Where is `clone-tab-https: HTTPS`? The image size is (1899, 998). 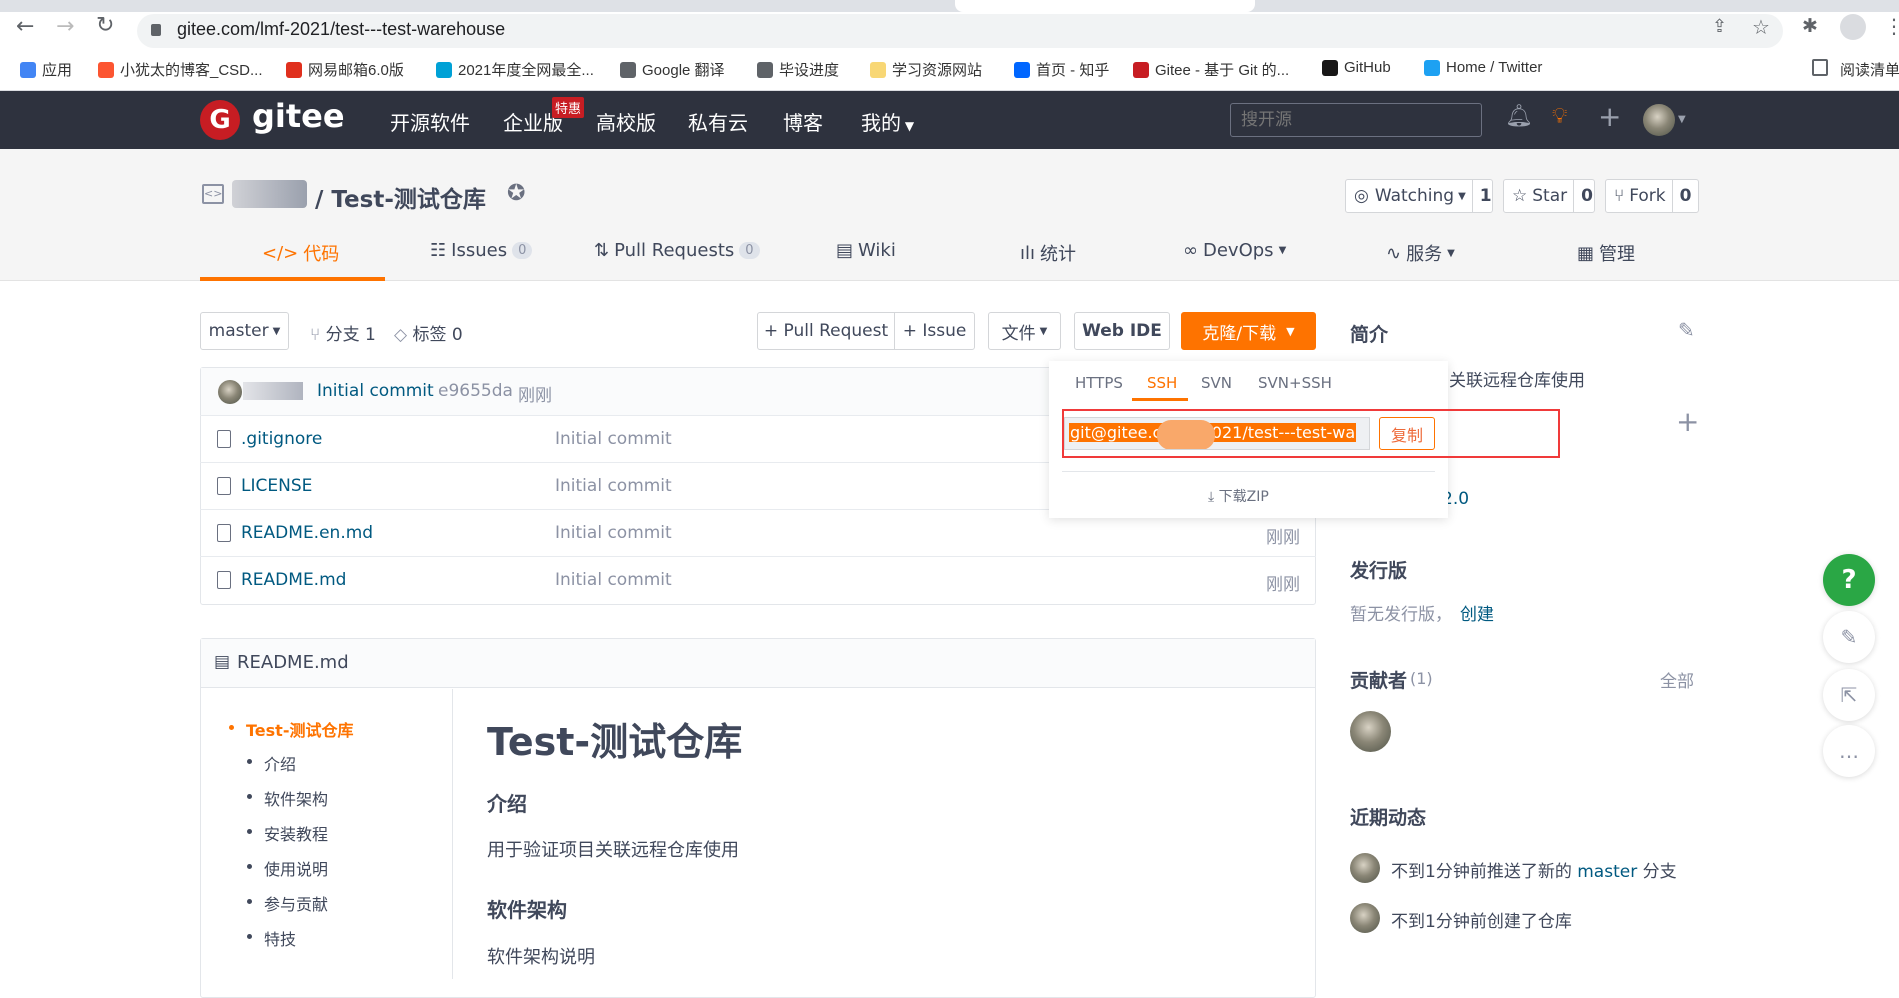
clone-tab-https: HTTPS is located at coordinates (1099, 383).